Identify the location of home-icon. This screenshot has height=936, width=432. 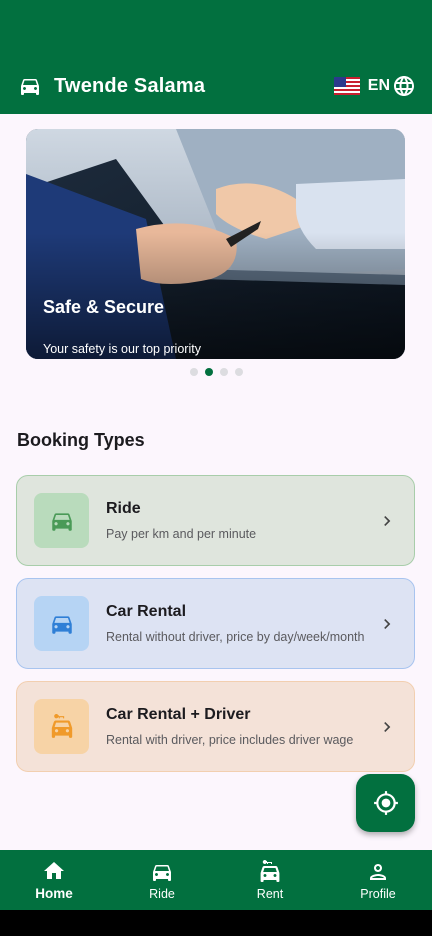
(54, 870).